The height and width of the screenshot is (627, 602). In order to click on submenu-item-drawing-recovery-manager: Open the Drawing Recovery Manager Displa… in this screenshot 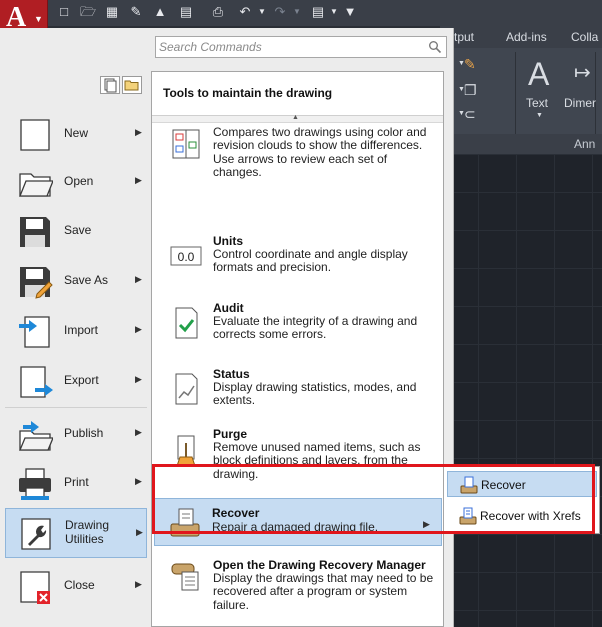, I will do `click(297, 590)`.